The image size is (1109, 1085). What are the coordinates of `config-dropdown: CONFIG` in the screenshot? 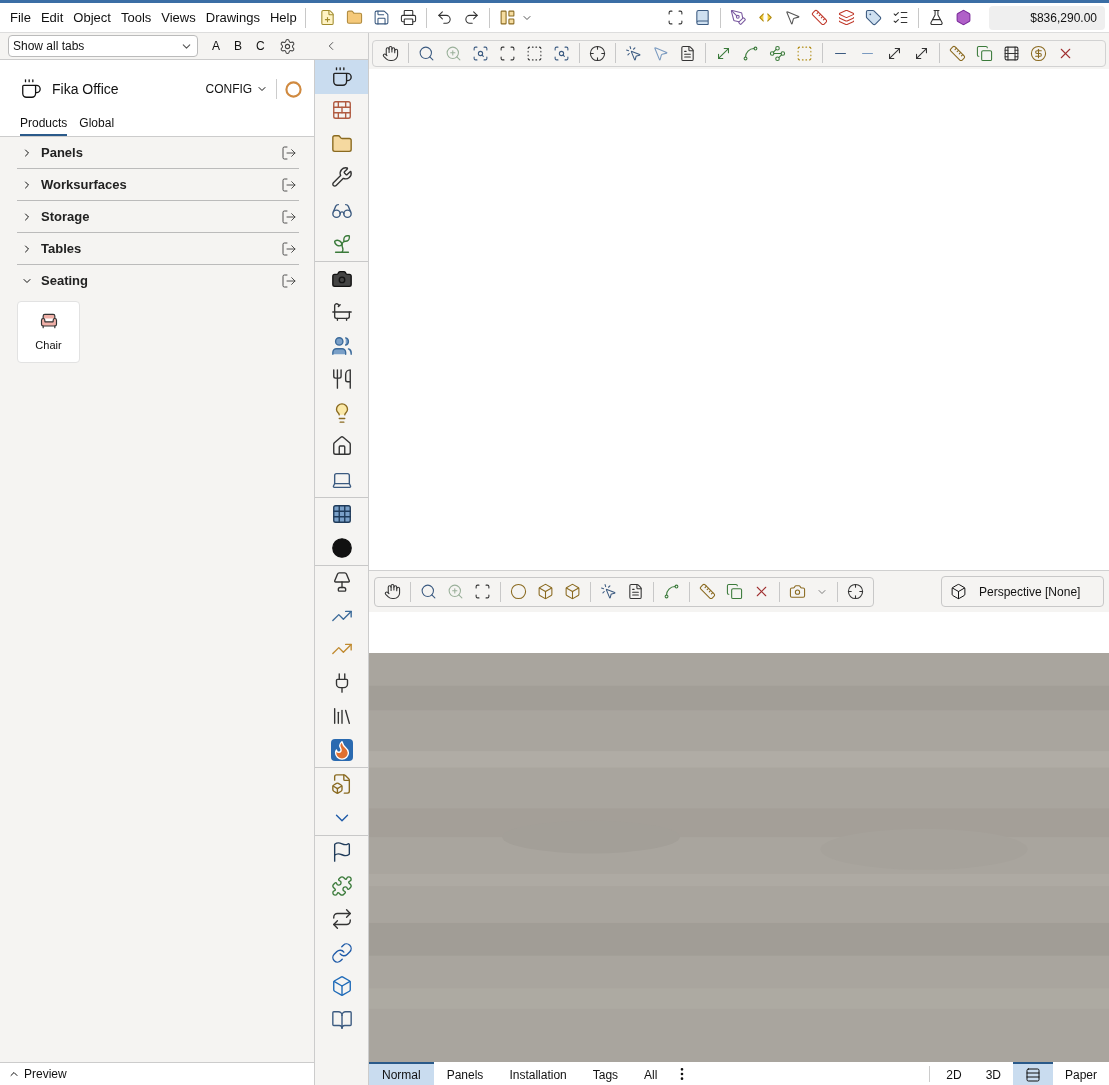 It's located at (237, 89).